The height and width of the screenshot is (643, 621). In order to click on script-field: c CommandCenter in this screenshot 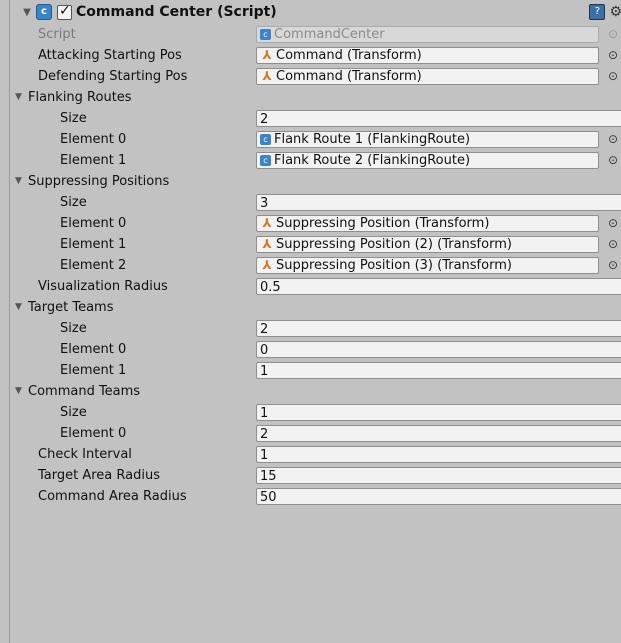, I will do `click(427, 34)`.